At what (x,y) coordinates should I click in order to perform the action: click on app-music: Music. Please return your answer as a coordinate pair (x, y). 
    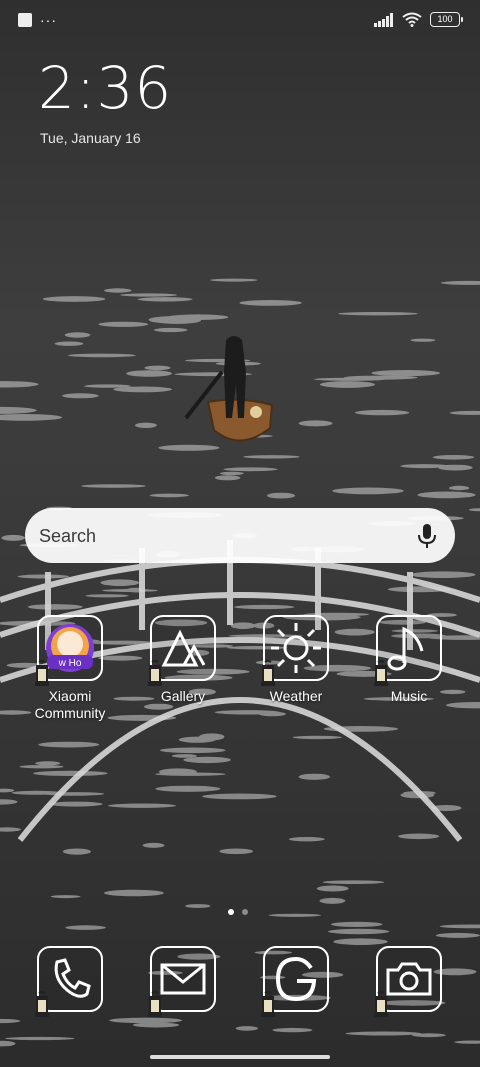
    Looking at the image, I should click on (409, 660).